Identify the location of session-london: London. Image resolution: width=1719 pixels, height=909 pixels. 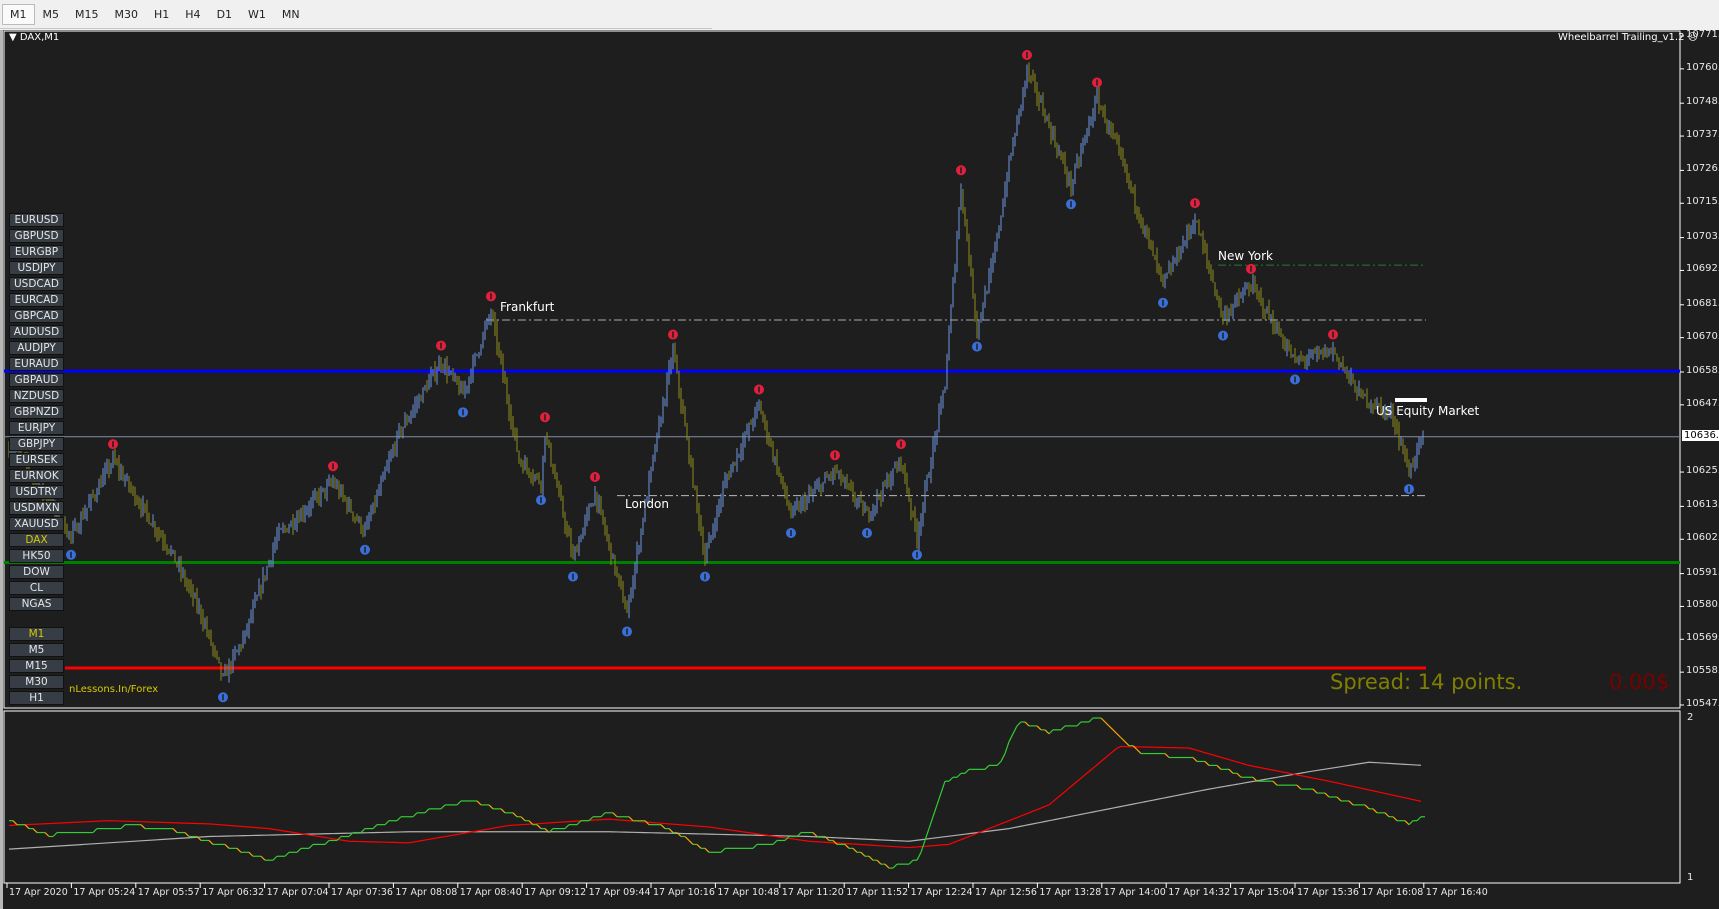
(647, 503).